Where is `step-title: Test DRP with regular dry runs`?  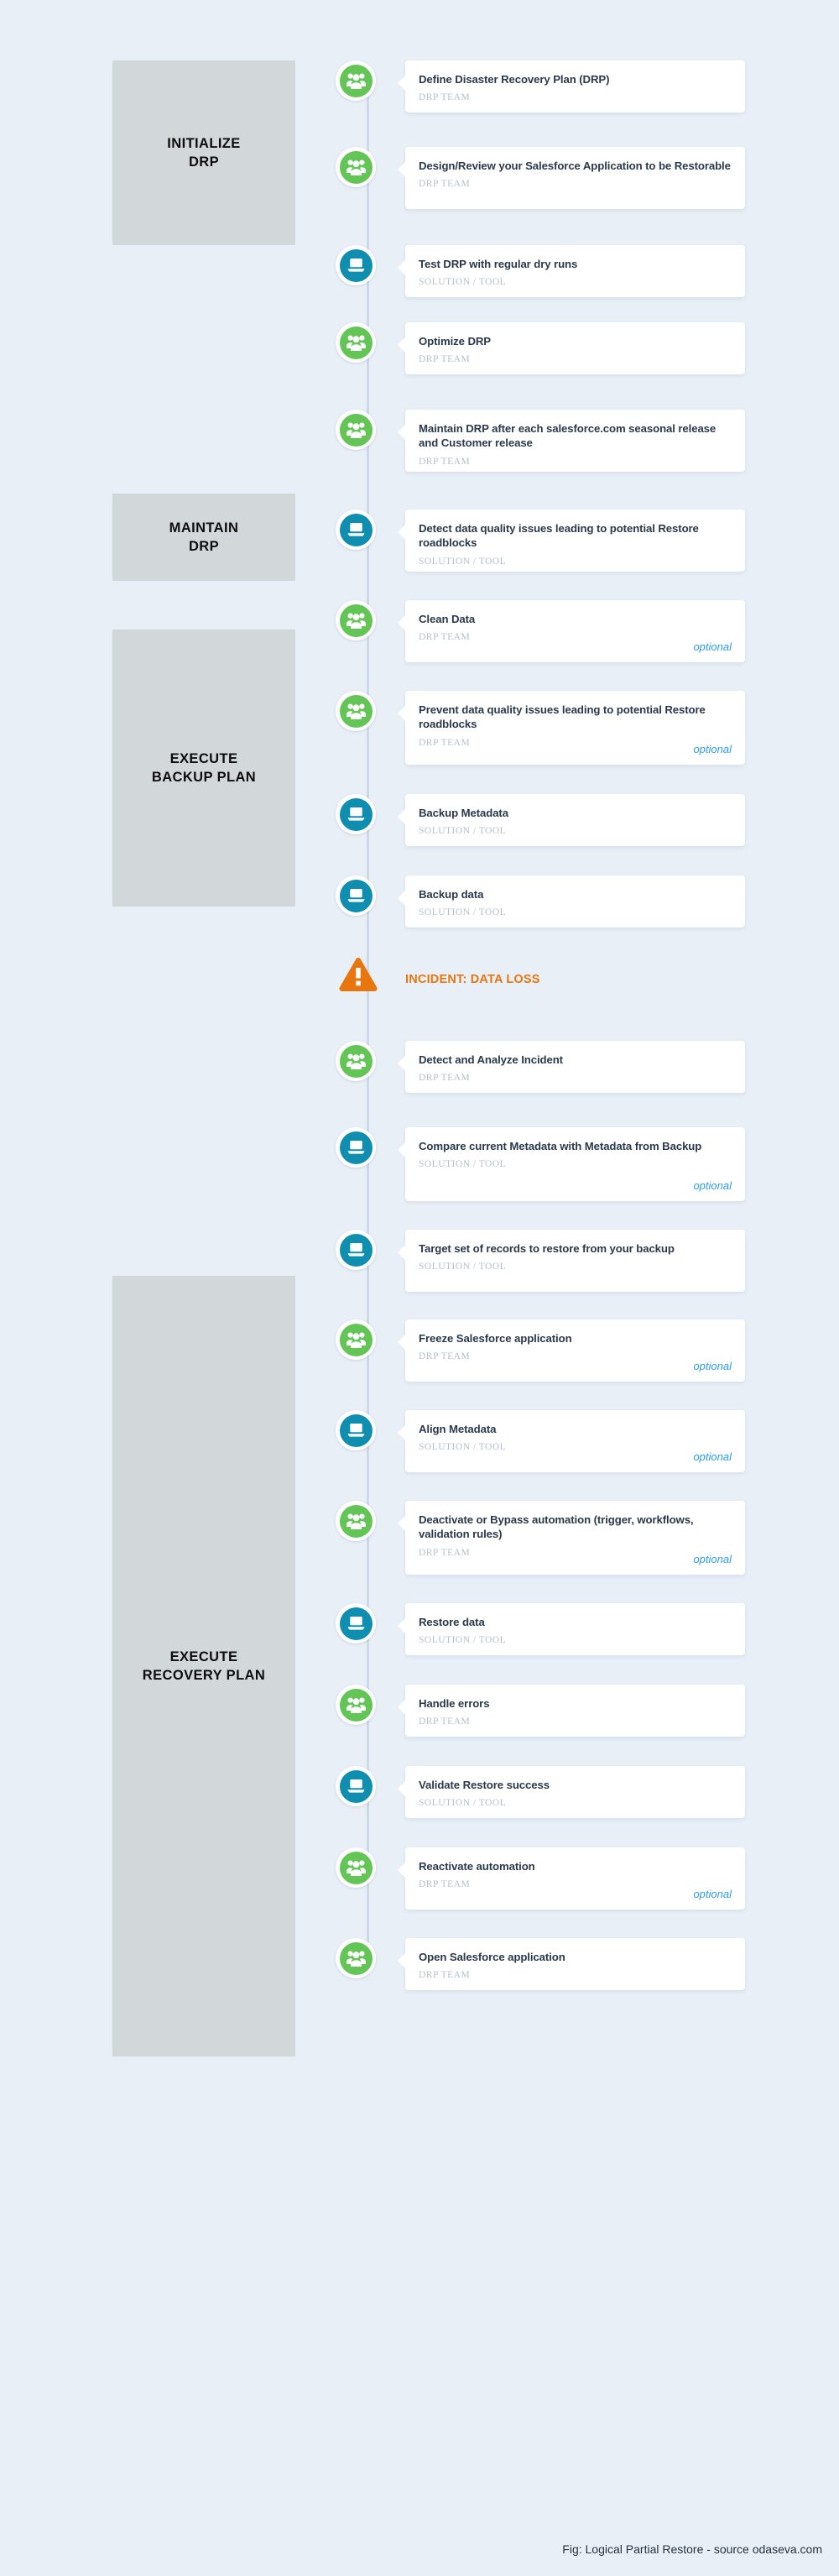
step-title: Test DRP with regular dry runs is located at coordinates (498, 264).